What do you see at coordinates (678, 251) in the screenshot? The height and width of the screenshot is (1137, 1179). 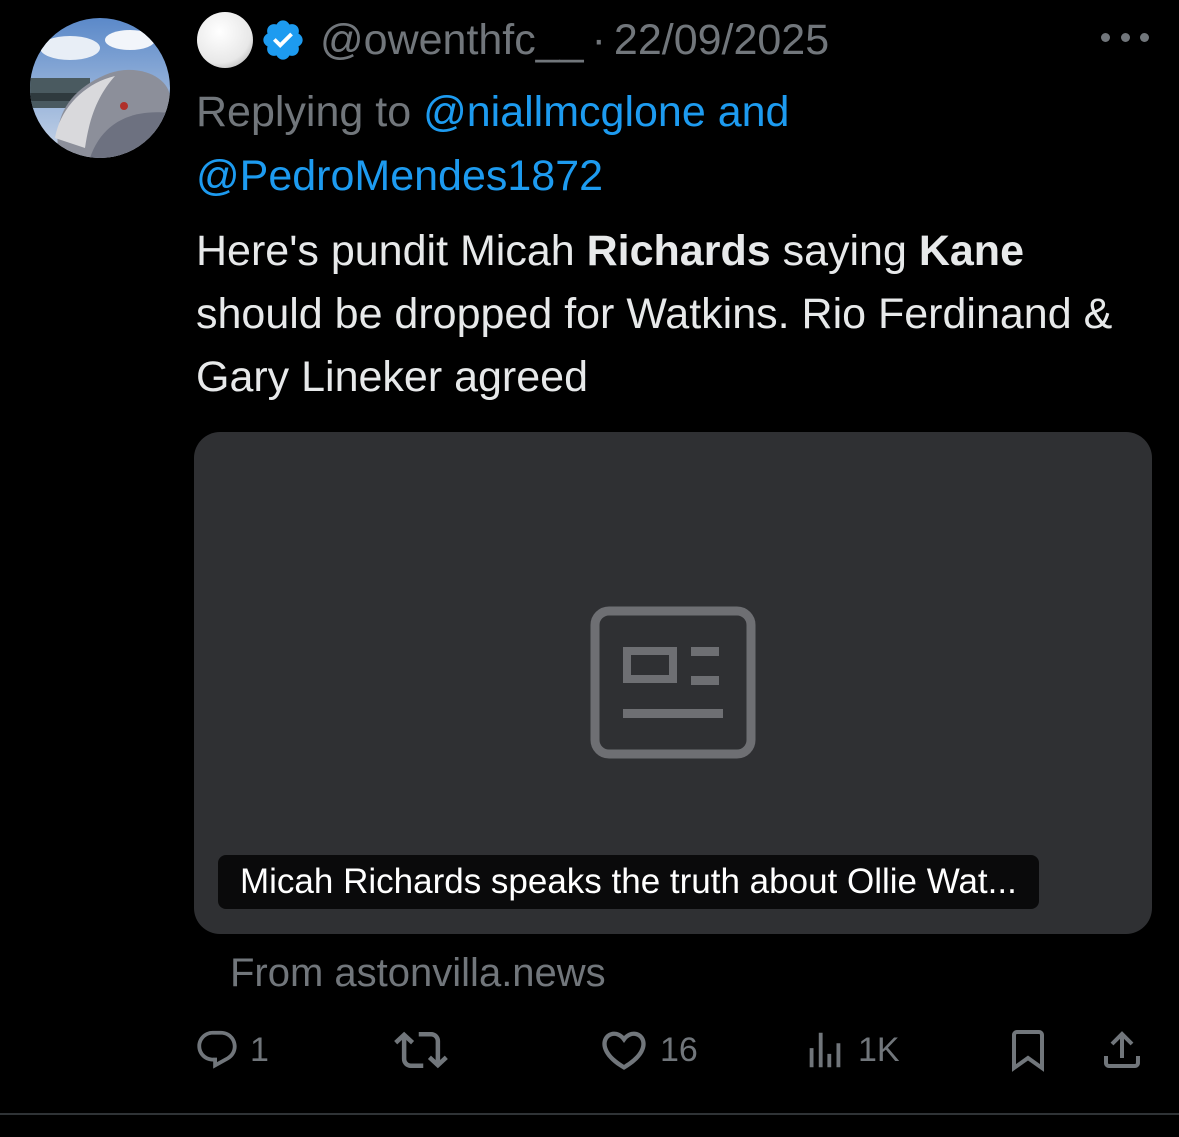 I see `tweet-text-bold: Richards` at bounding box center [678, 251].